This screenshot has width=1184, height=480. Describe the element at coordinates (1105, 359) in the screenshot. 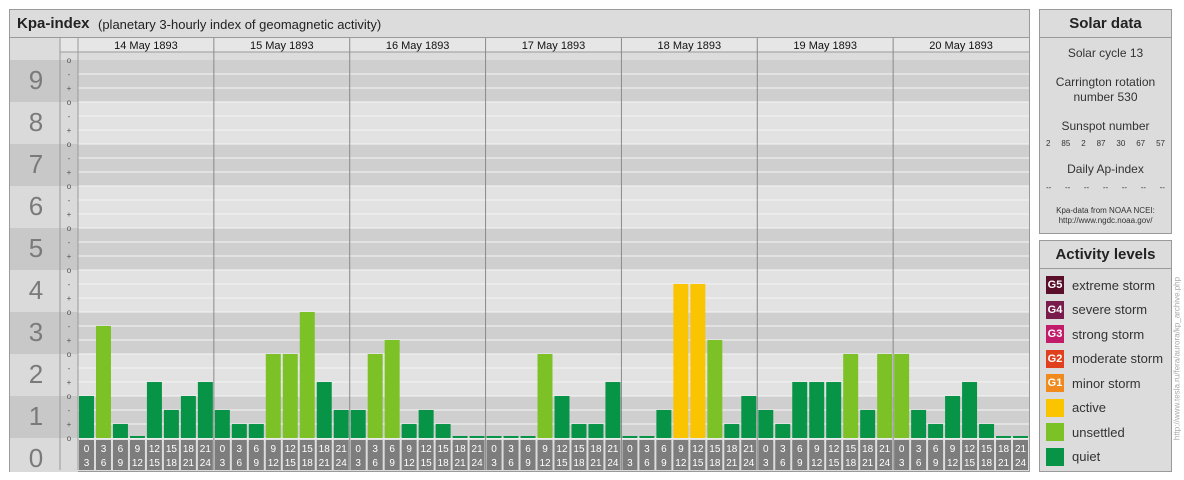

I see `level-moderate-storm: G2 moderate storm` at that location.